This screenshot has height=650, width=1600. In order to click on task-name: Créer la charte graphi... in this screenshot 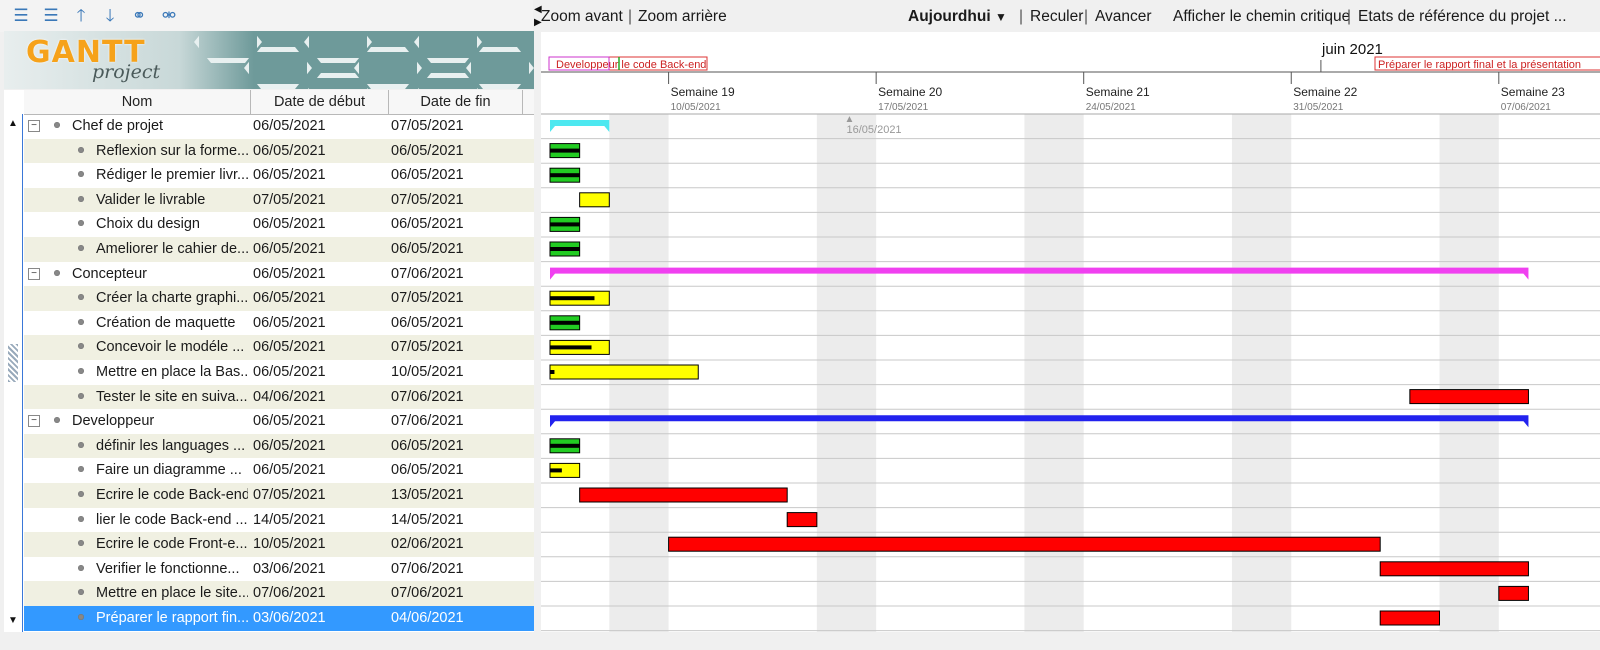, I will do `click(172, 298)`.